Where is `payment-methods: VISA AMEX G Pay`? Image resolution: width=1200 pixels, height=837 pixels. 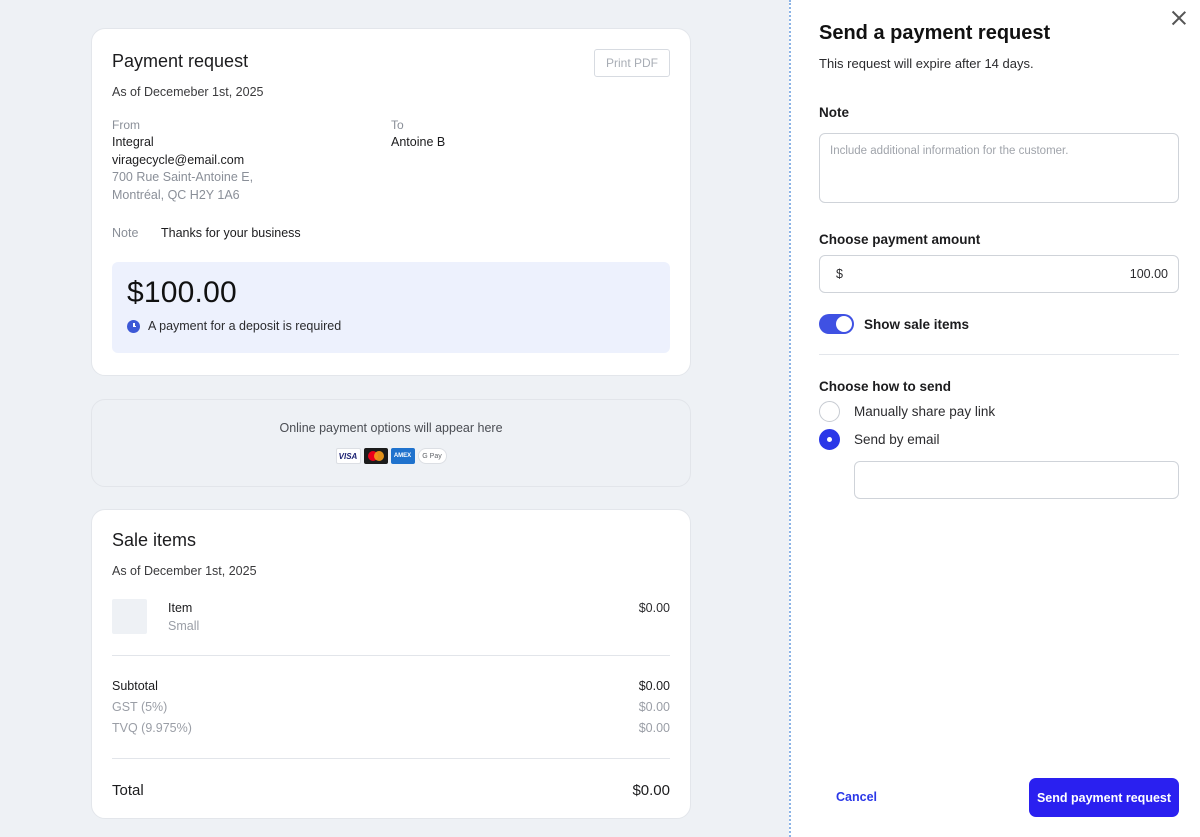
payment-methods: VISA AMEX G Pay is located at coordinates (391, 456).